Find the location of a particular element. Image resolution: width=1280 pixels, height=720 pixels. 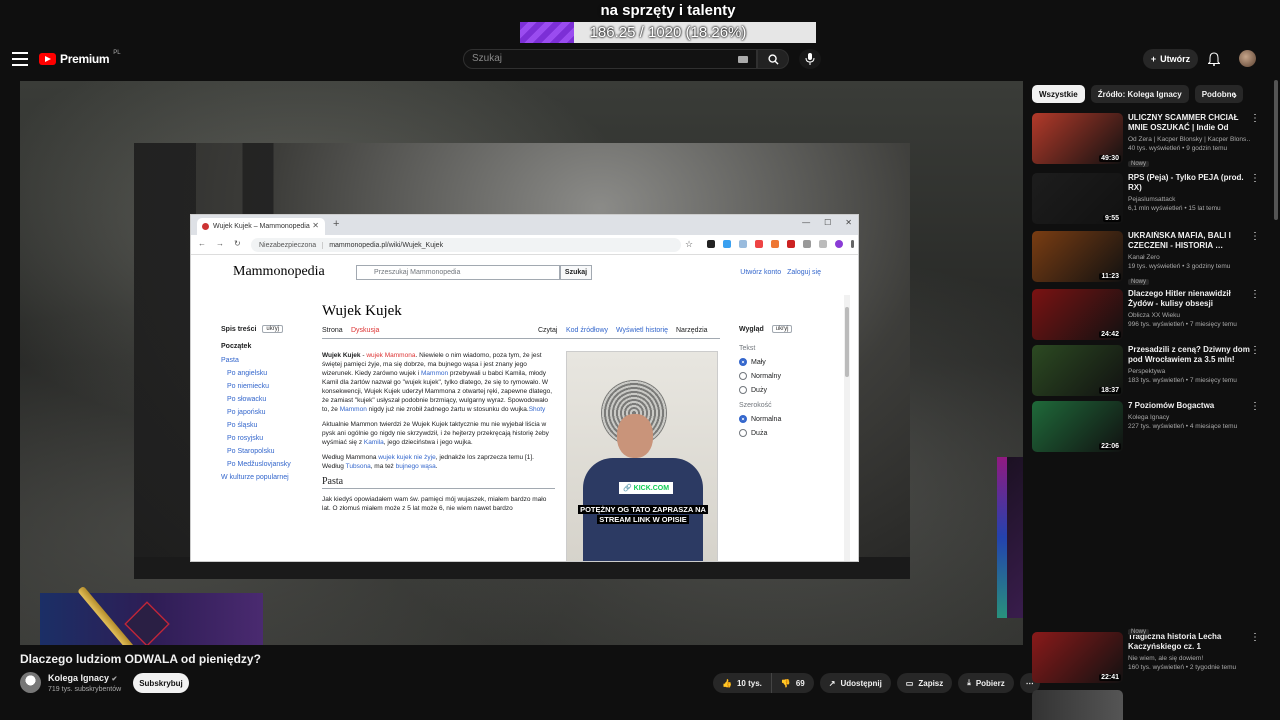

link: Kamila is located at coordinates (374, 442).